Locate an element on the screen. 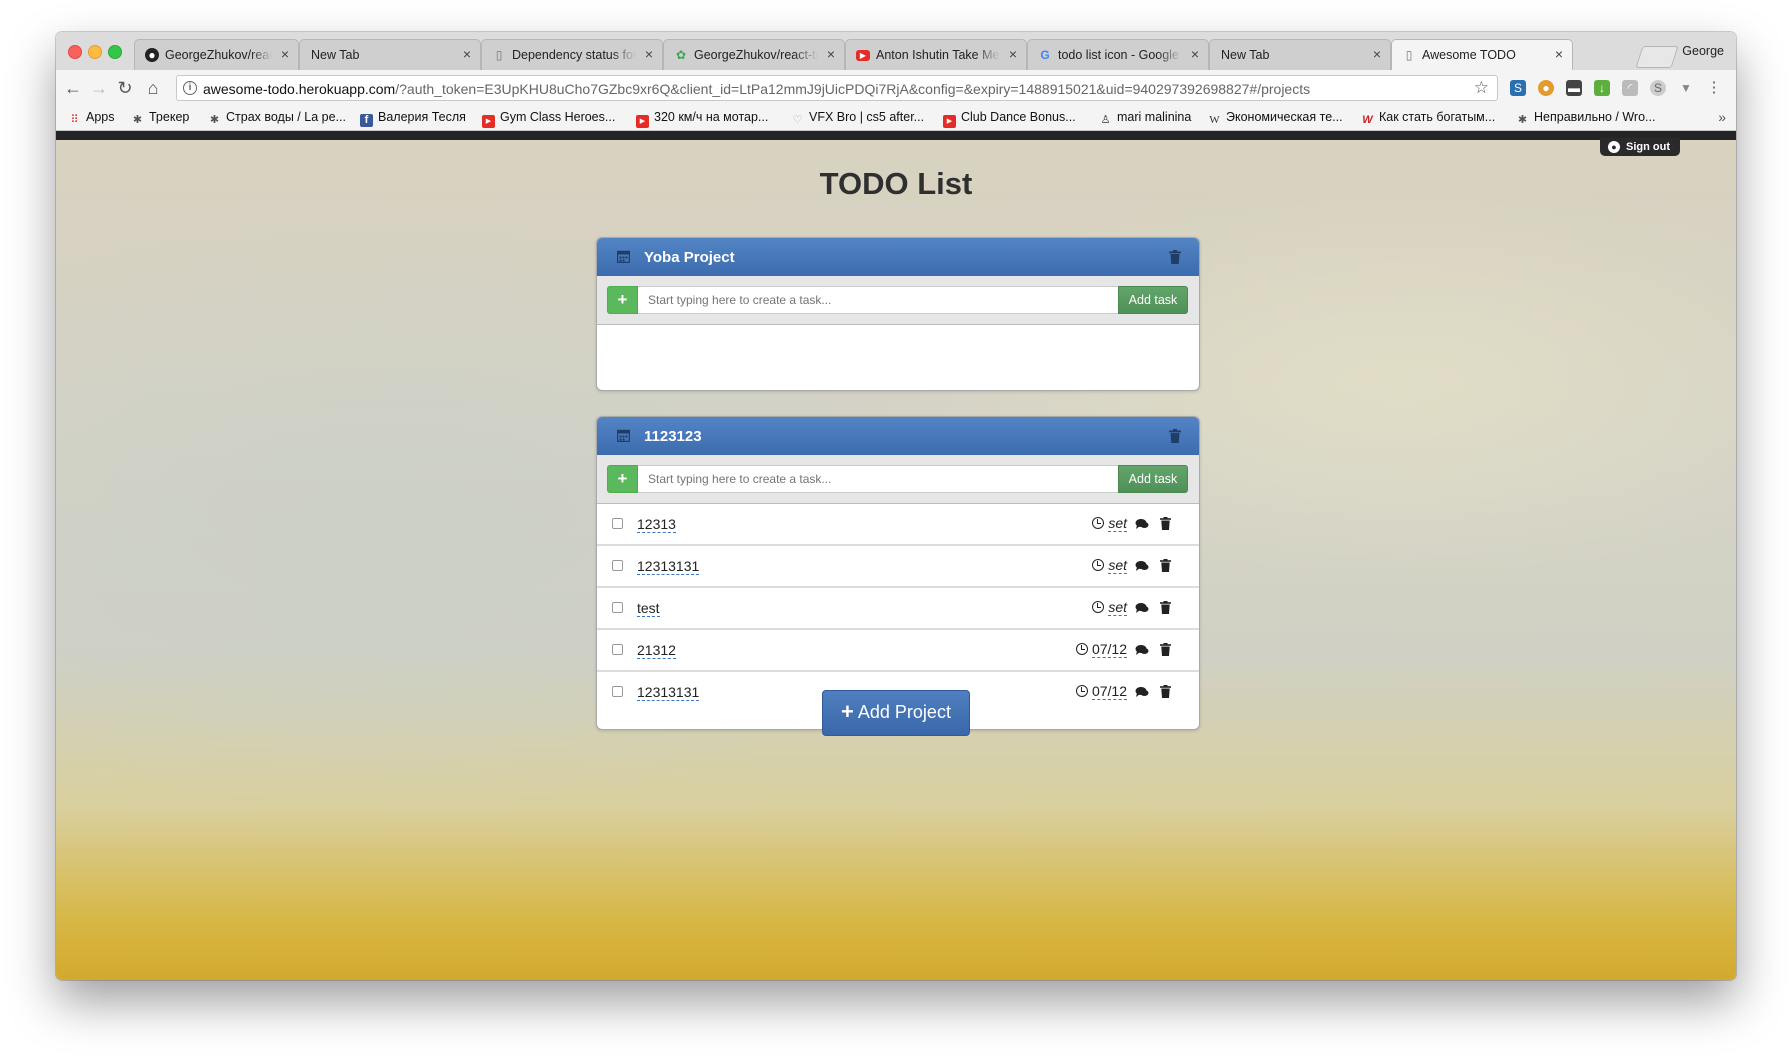  task-row: 21312 07/12 is located at coordinates (898, 651).